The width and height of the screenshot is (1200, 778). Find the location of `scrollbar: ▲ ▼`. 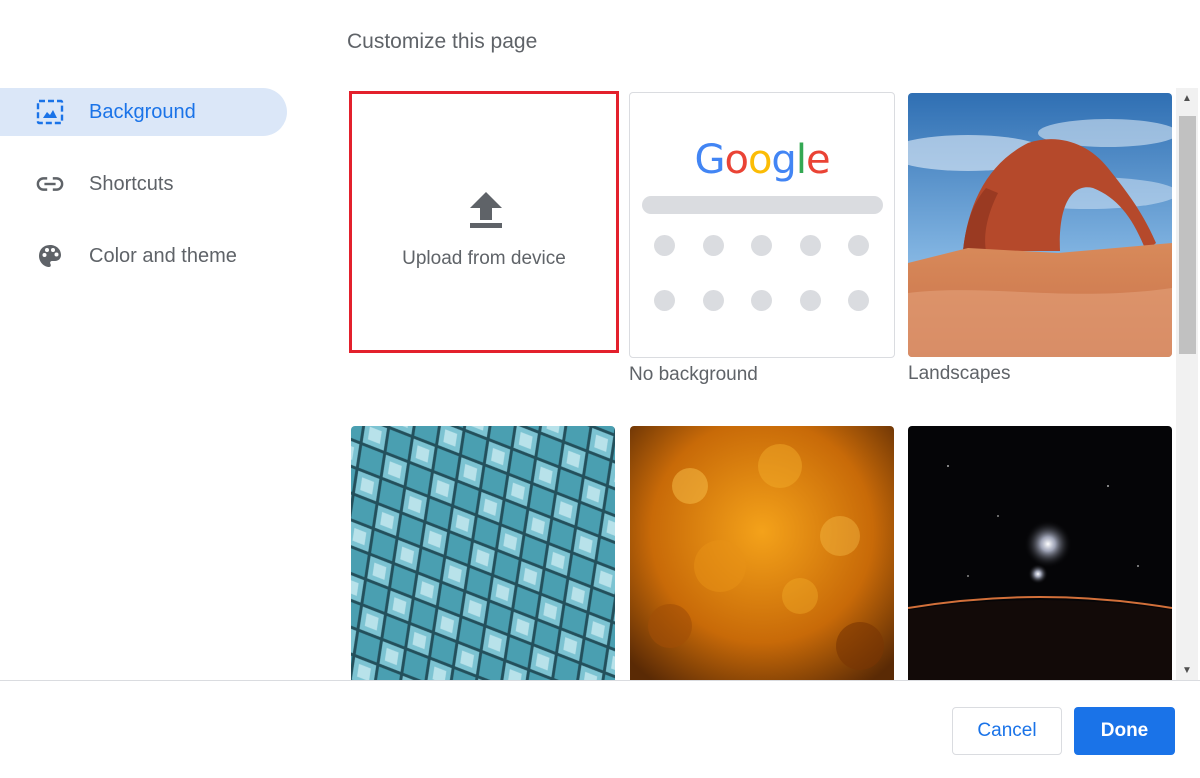

scrollbar: ▲ ▼ is located at coordinates (1187, 384).